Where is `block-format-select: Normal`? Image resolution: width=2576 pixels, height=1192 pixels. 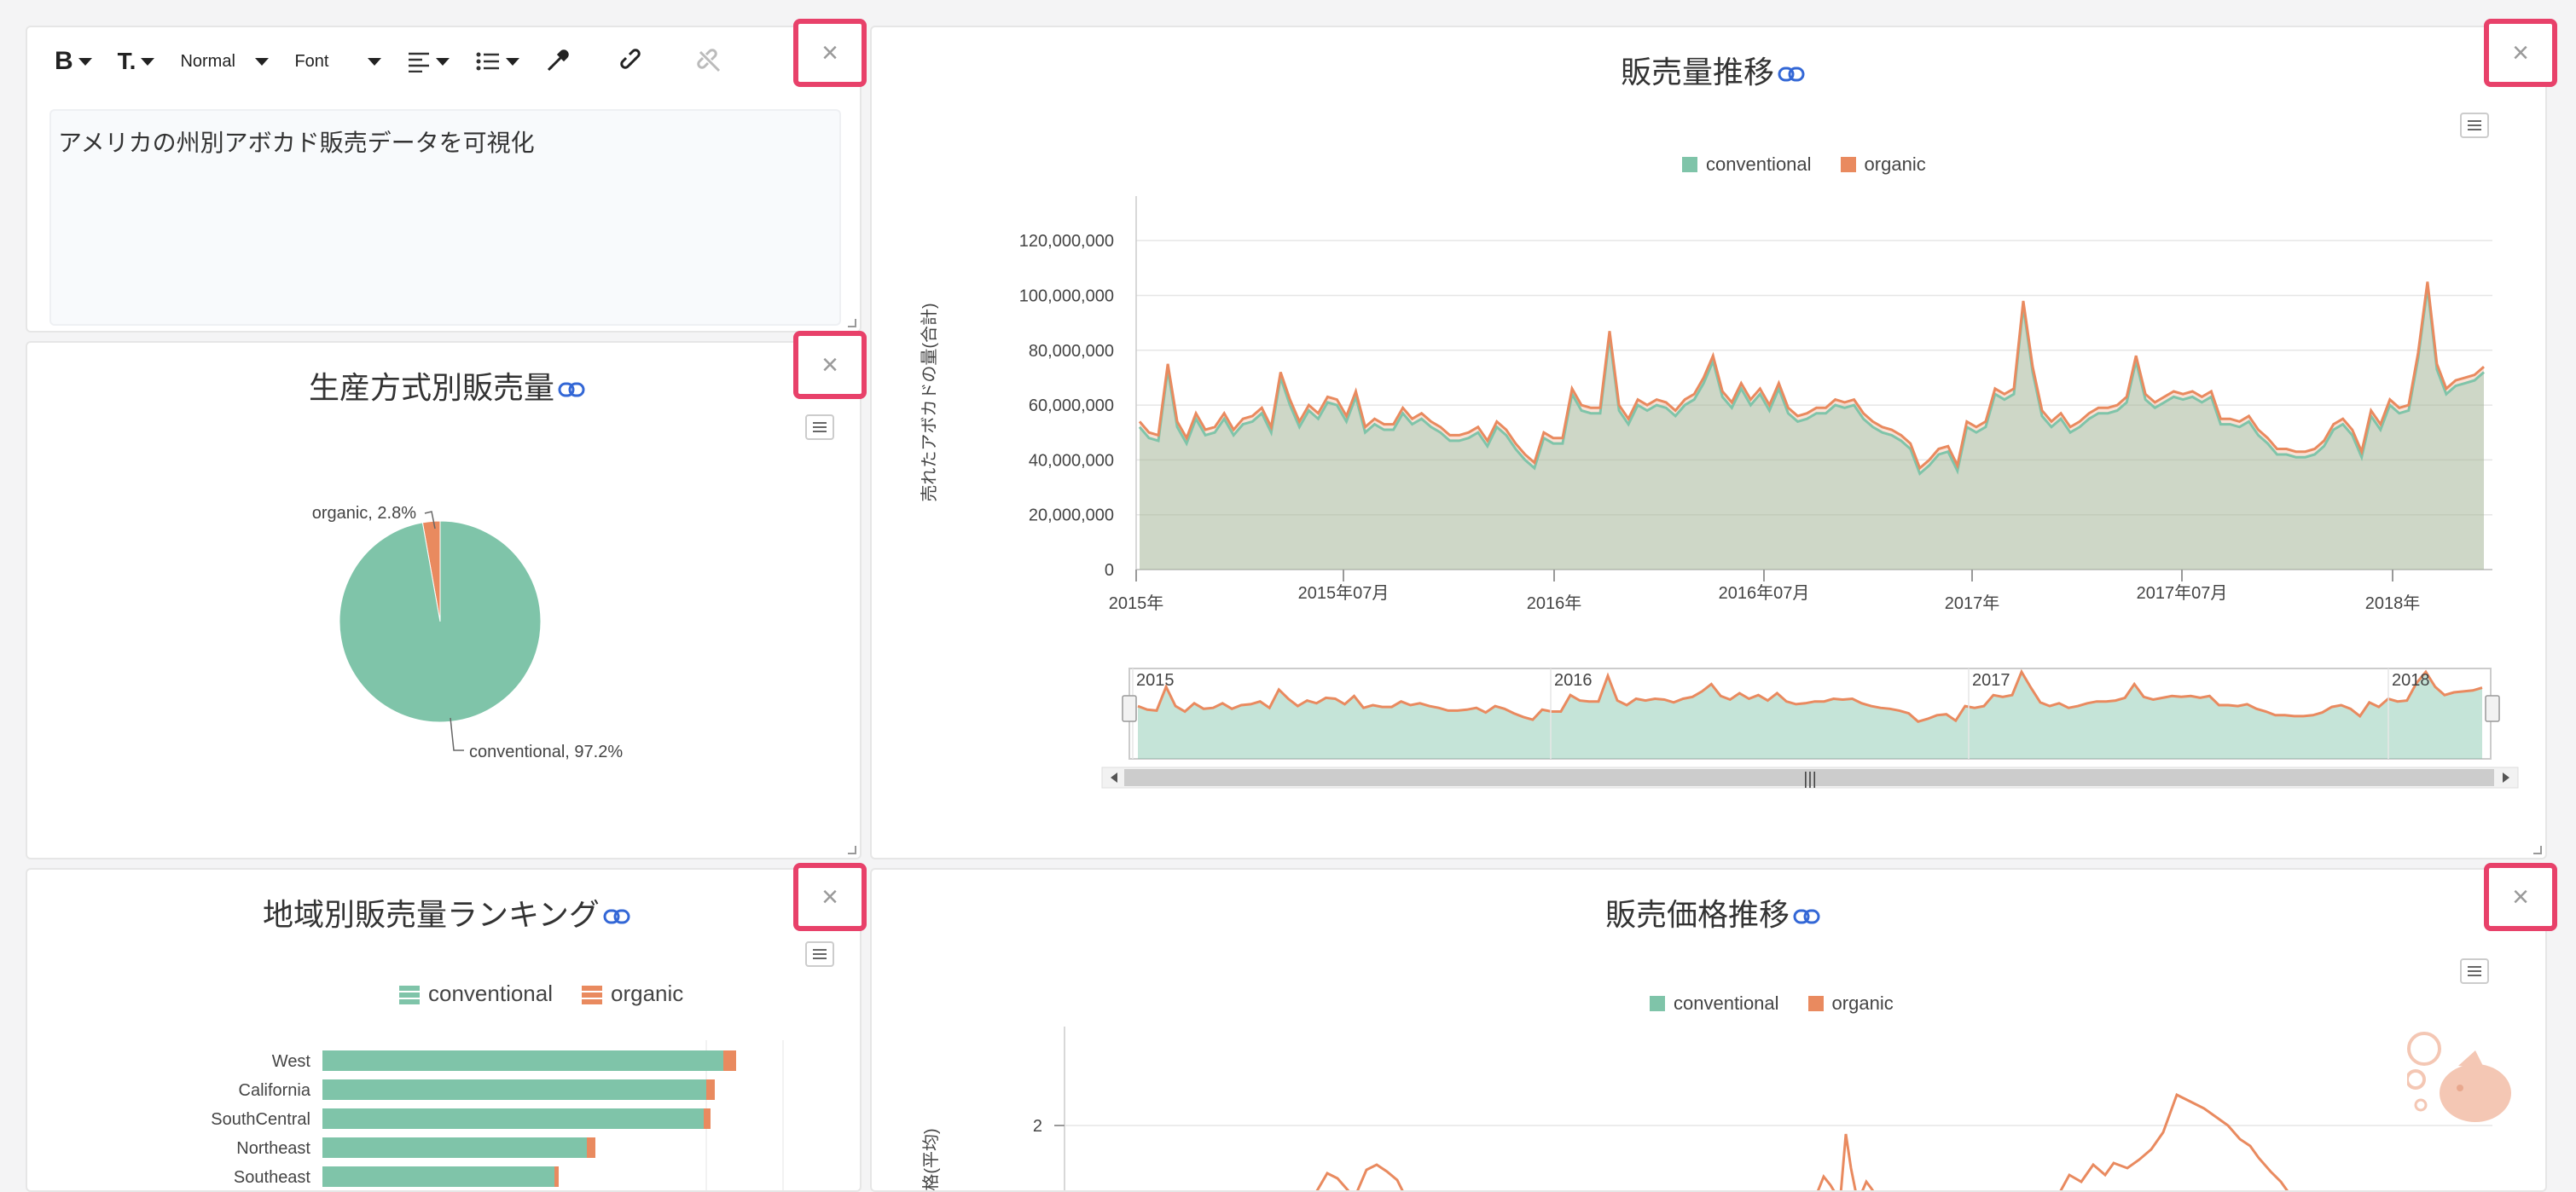 block-format-select: Normal is located at coordinates (224, 61).